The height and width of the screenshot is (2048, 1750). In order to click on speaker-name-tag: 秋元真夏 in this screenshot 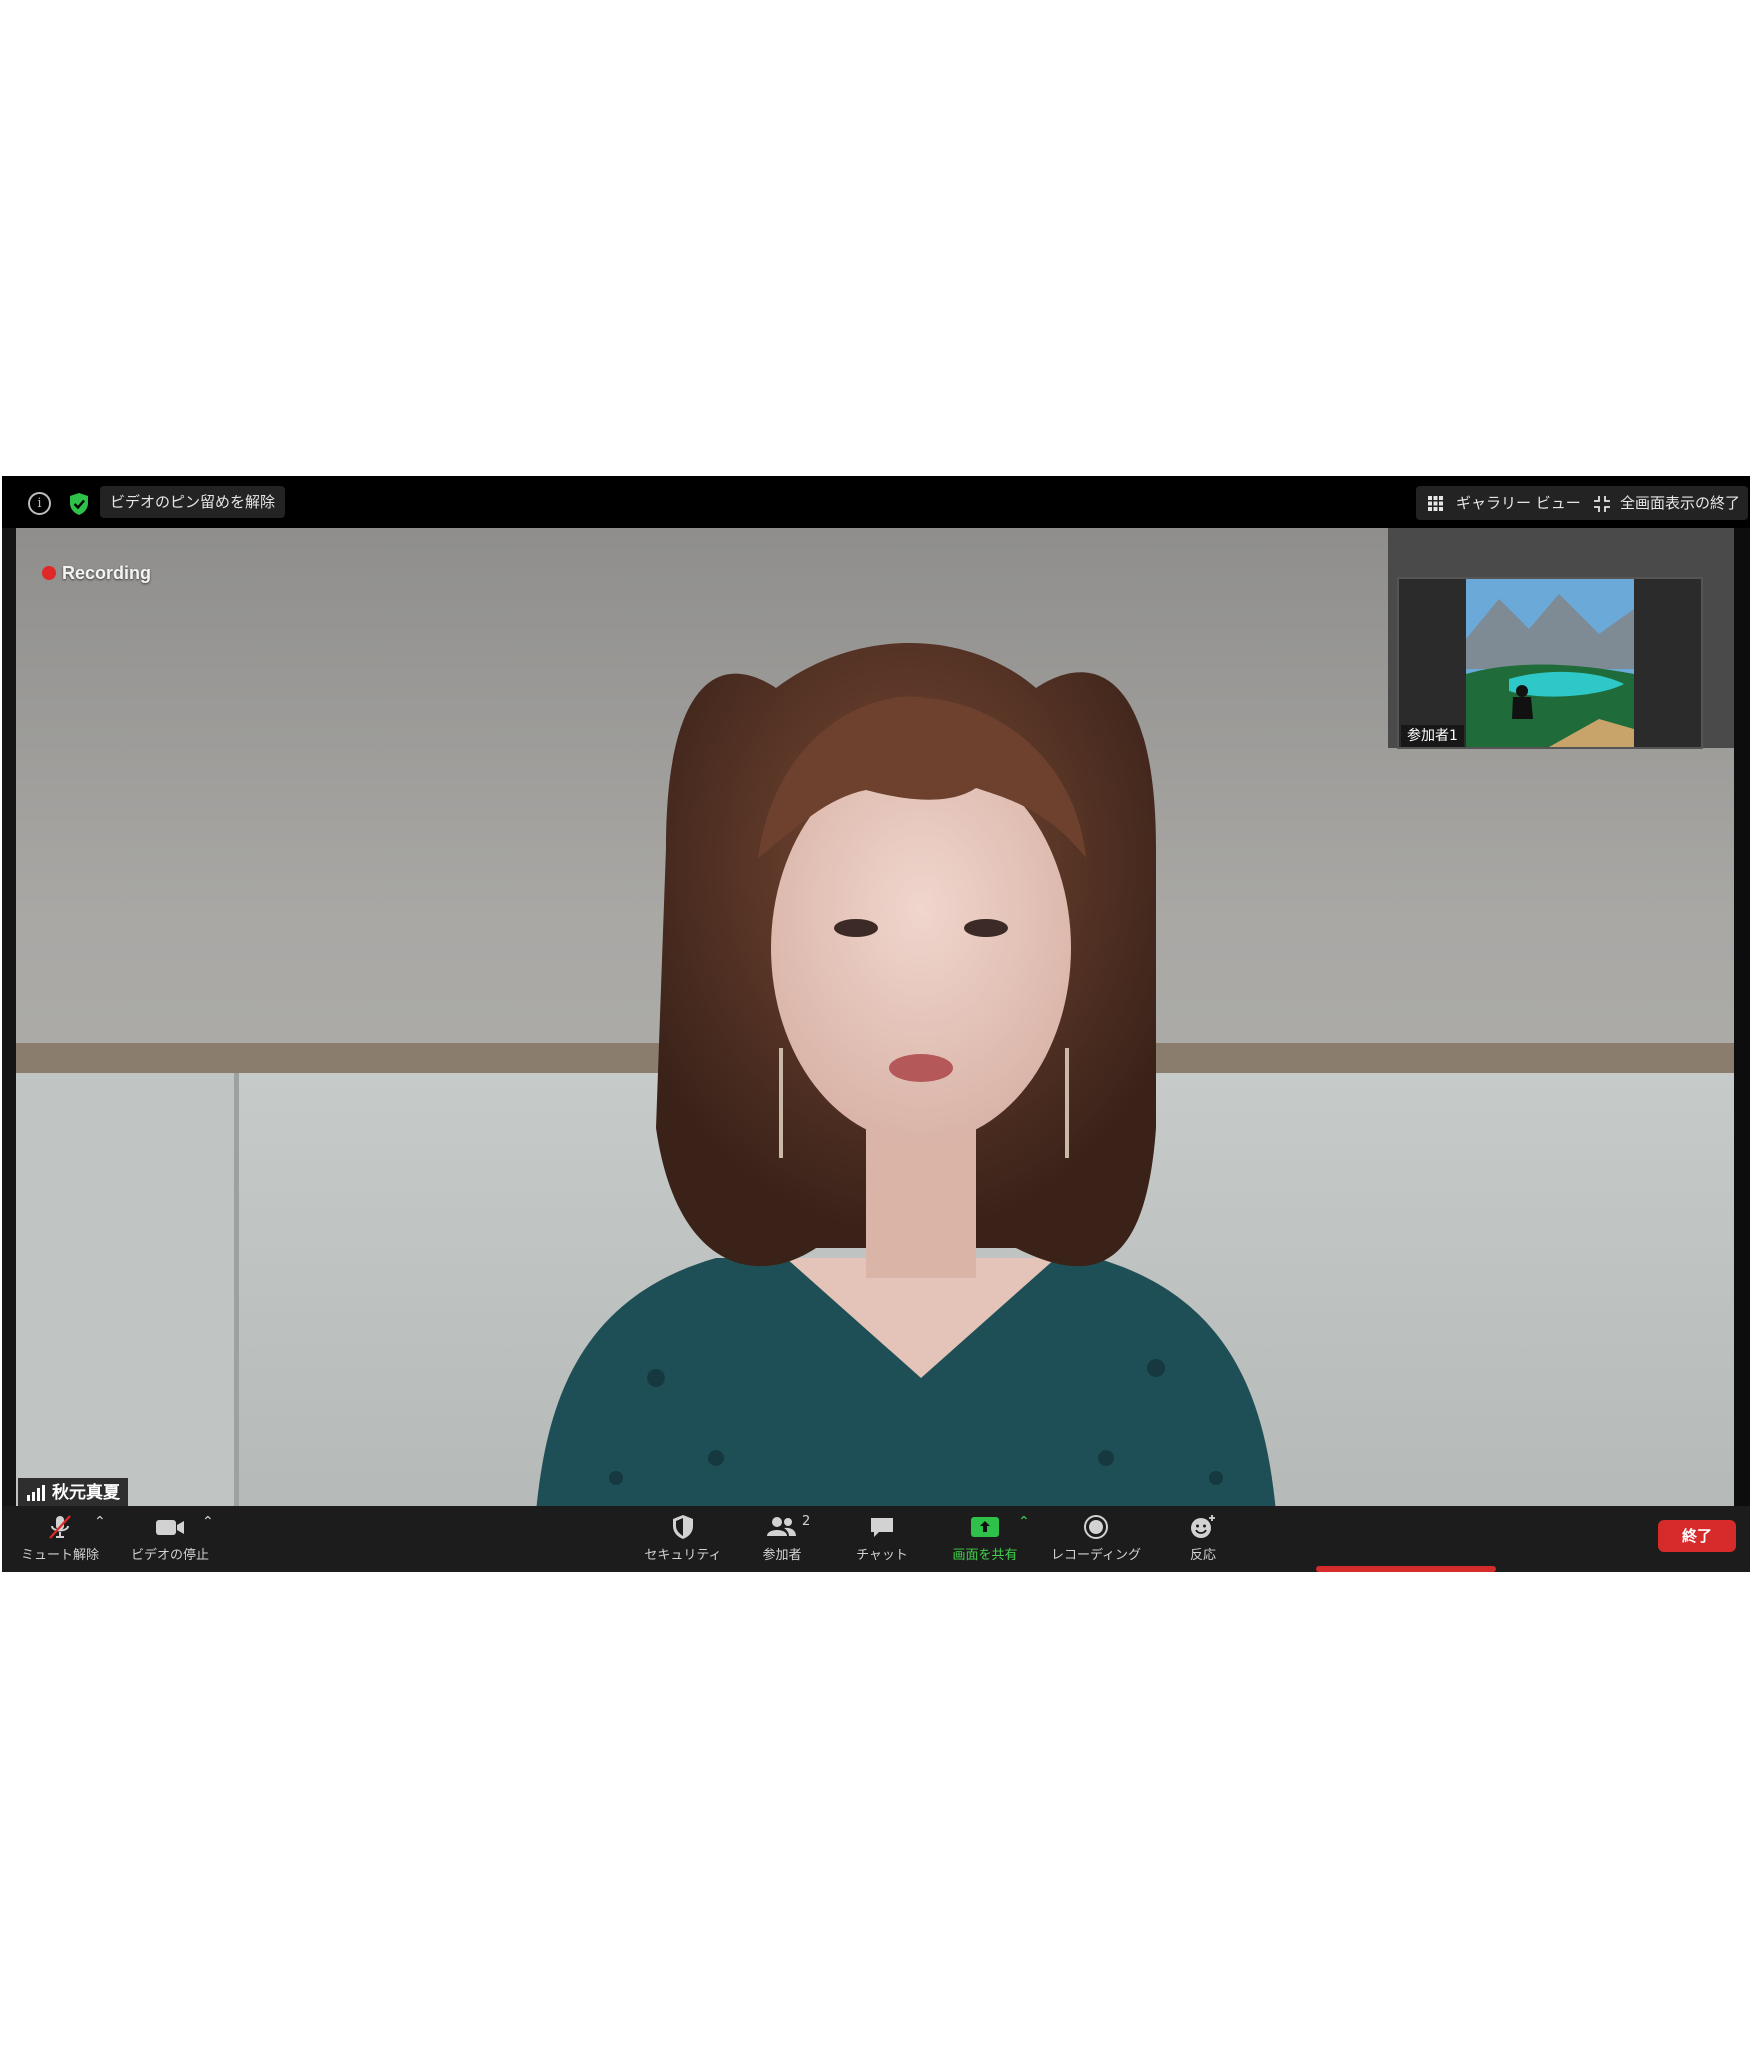, I will do `click(73, 1493)`.